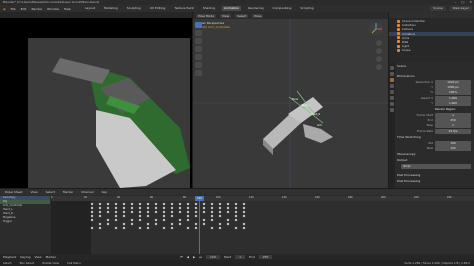 The image size is (474, 266). What do you see at coordinates (68, 192) in the screenshot?
I see `menu-marker: Marker` at bounding box center [68, 192].